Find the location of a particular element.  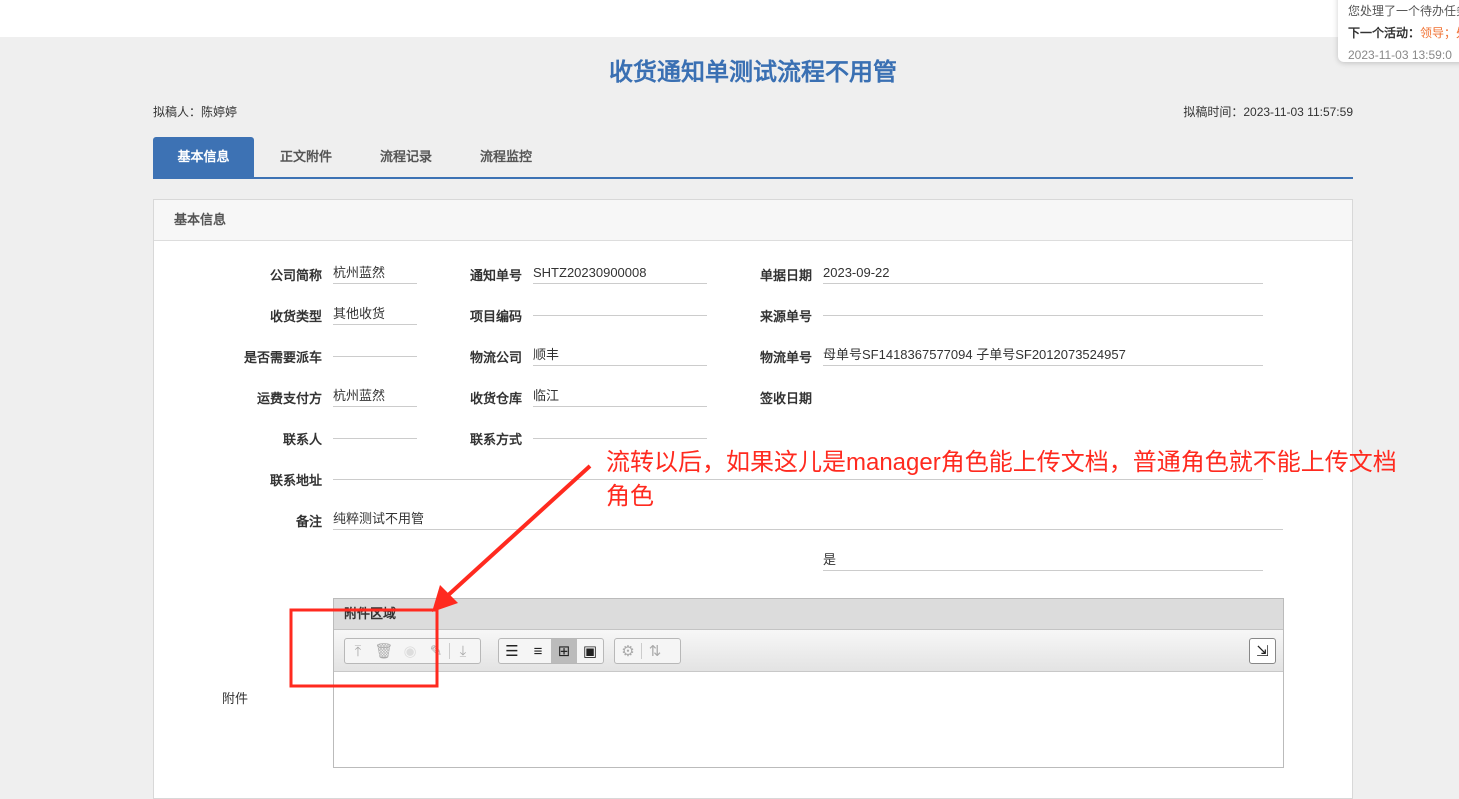

annotation-arrow is located at coordinates (440, 576).